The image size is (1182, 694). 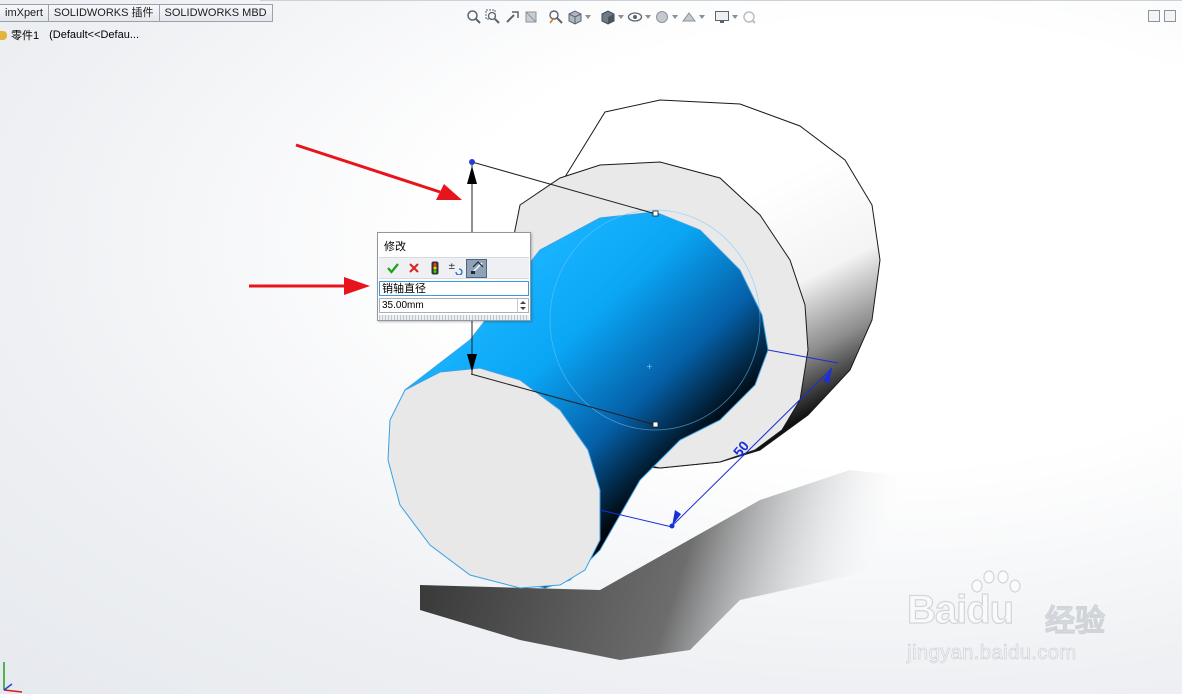 I want to click on baidu-jingyan-watermark: Baidu 经验 jingyan.baidu.com, so click(x=1015, y=618).